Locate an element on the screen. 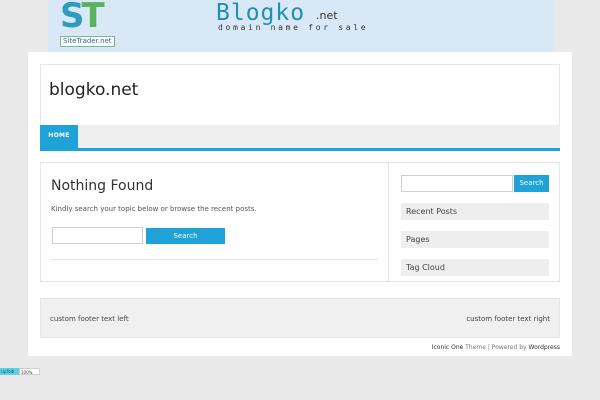 The height and width of the screenshot is (400, 600). badge-label: UpTodl is located at coordinates (9, 371).